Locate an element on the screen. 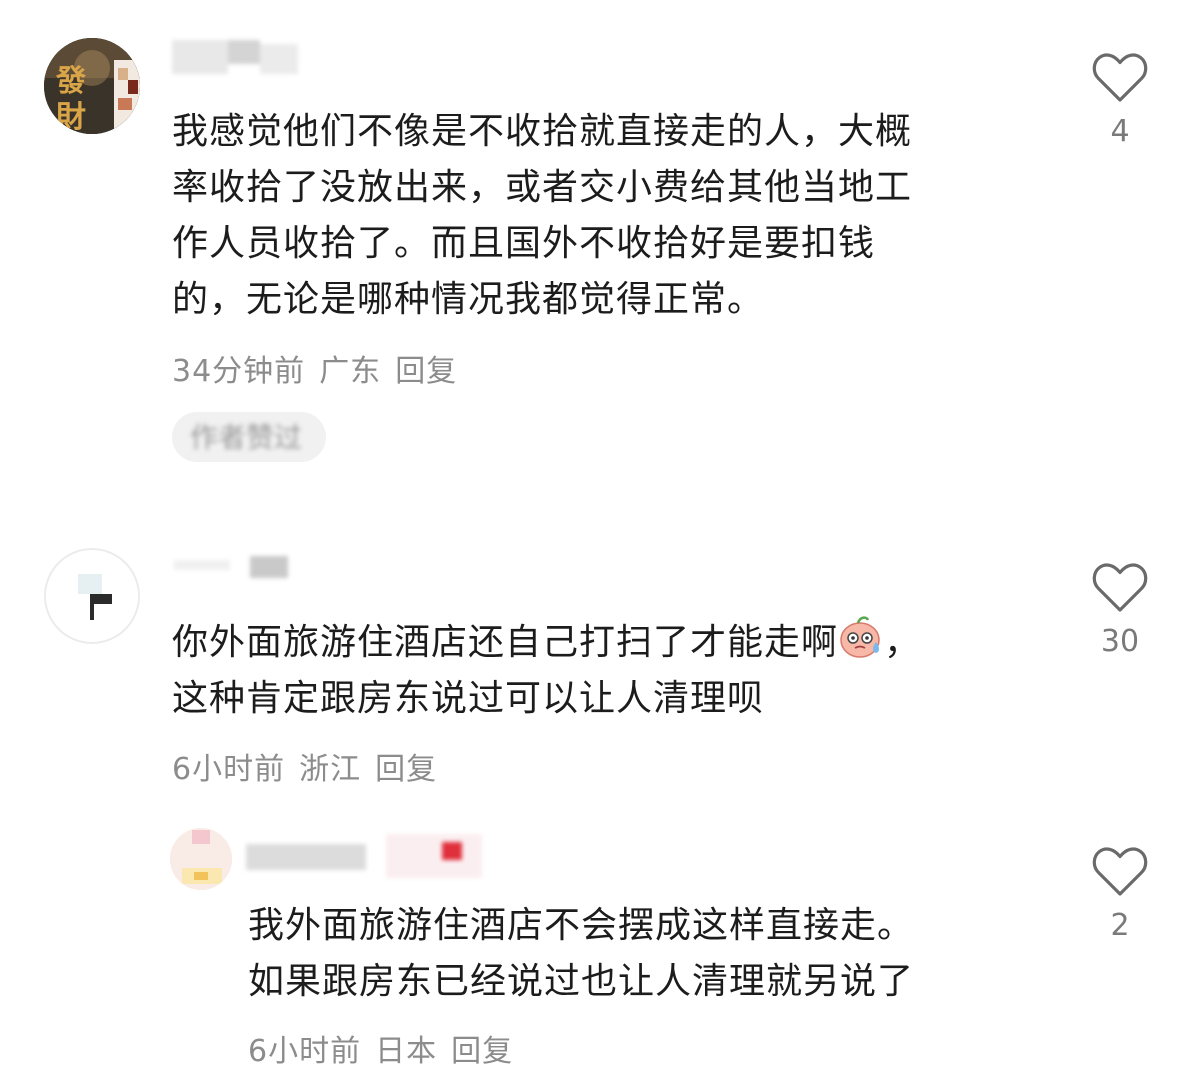 This screenshot has width=1200, height=1070. comment-meta: 6小时前 浙江 回复 is located at coordinates (311, 766).